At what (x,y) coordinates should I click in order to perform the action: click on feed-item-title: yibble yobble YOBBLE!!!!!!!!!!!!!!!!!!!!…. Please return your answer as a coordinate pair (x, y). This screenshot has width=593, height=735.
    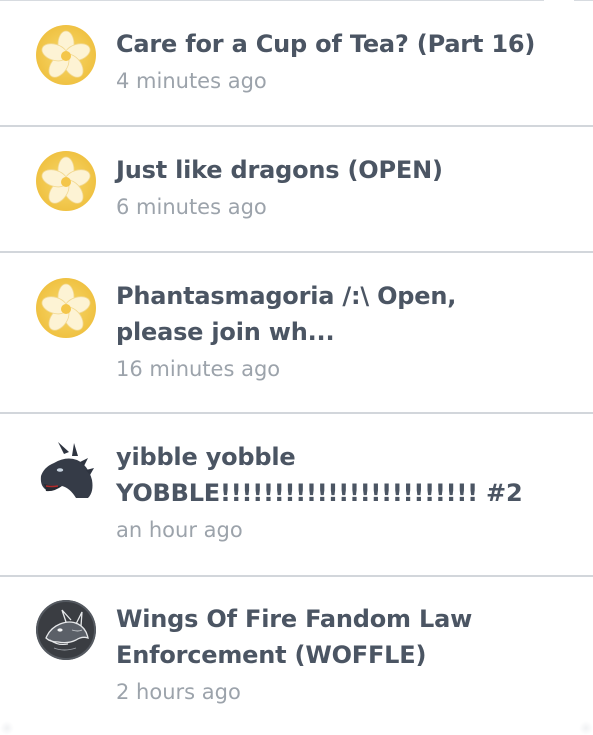
    Looking at the image, I should click on (346, 475).